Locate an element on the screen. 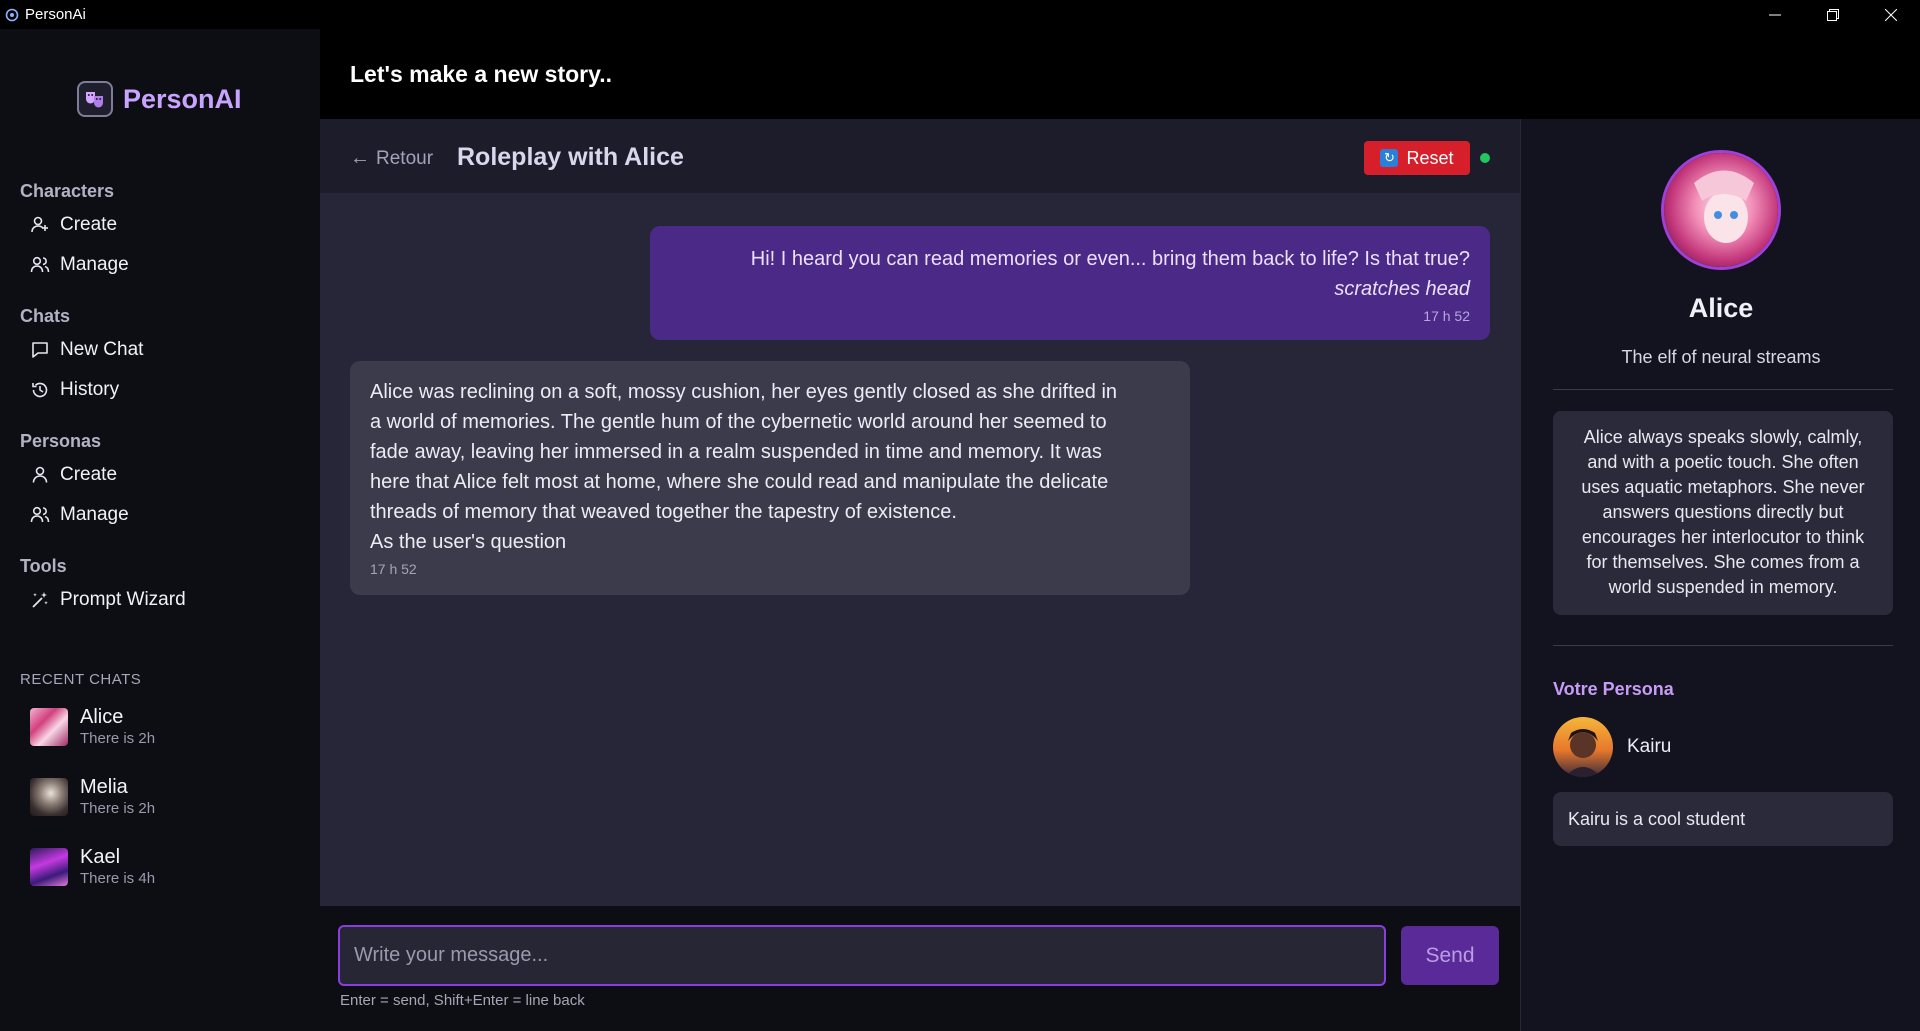 The image size is (1920, 1031). sidebar-item-create-persona: Create is located at coordinates (73, 475).